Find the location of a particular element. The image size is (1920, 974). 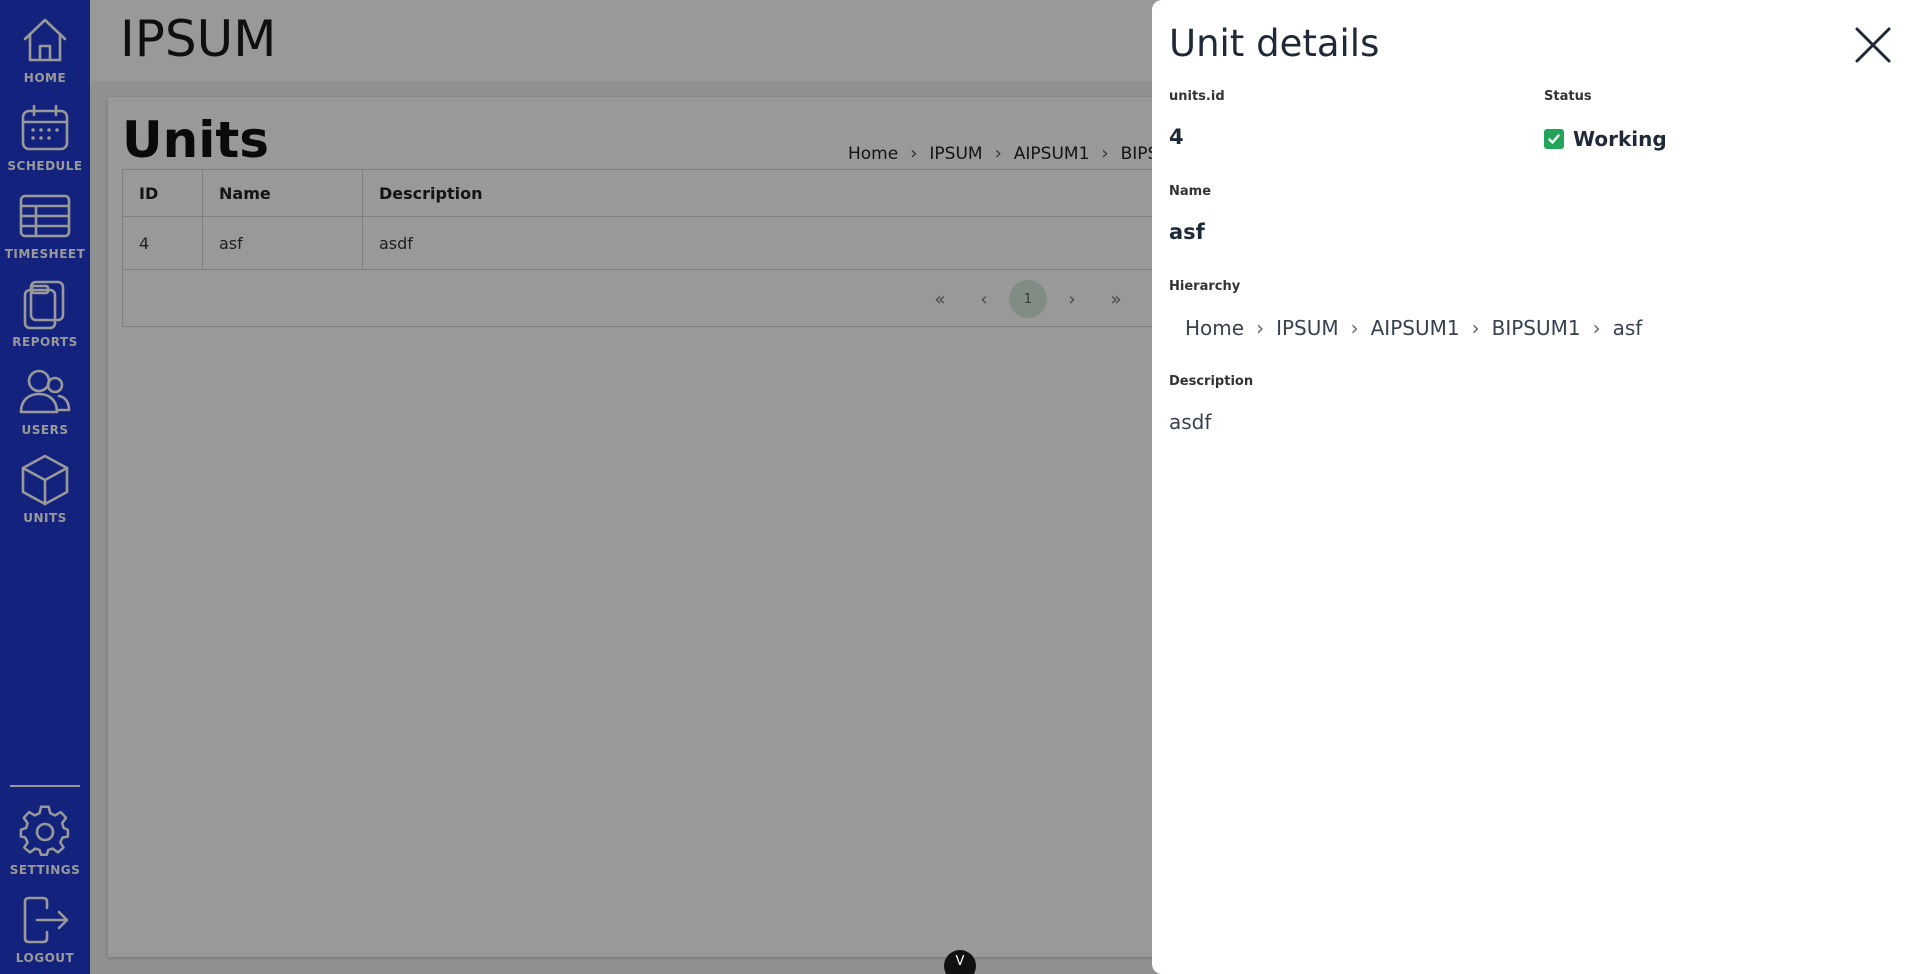

status-indicator: Working is located at coordinates (1605, 139).